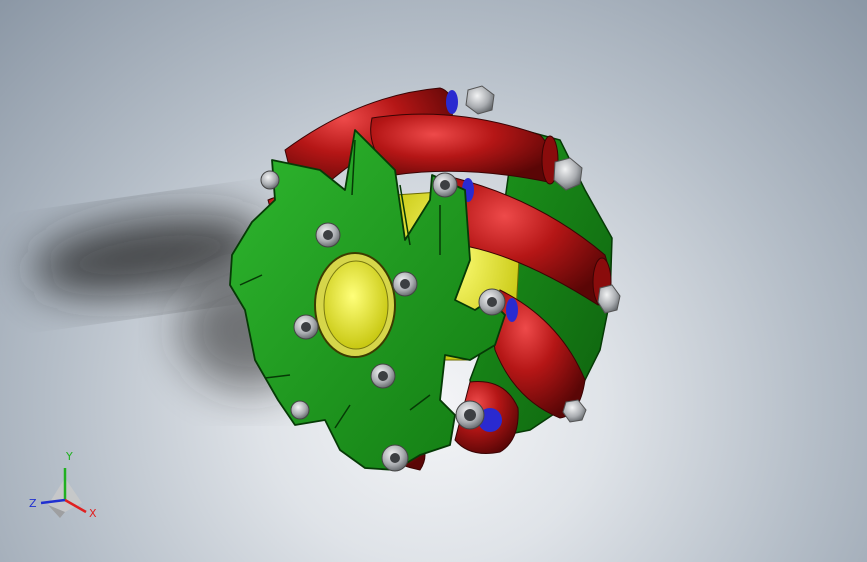 The image size is (867, 562). I want to click on z-axis-label: Z, so click(33, 503).